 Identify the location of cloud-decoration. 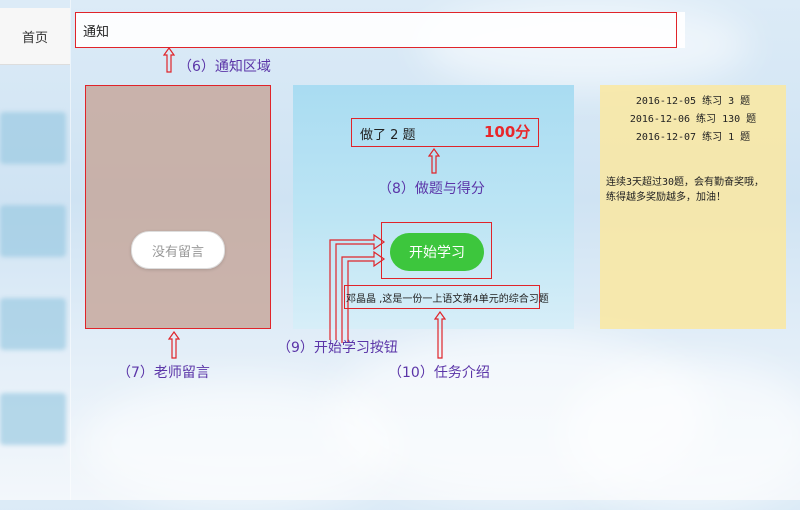
(240, 445).